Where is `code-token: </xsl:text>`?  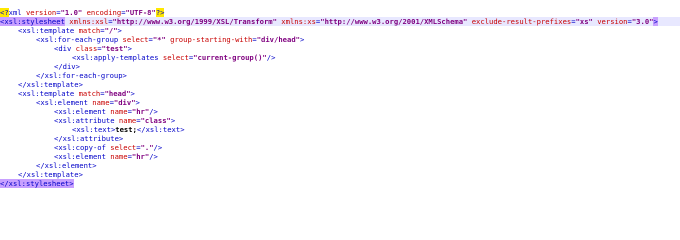 code-token: </xsl:text> is located at coordinates (160, 129).